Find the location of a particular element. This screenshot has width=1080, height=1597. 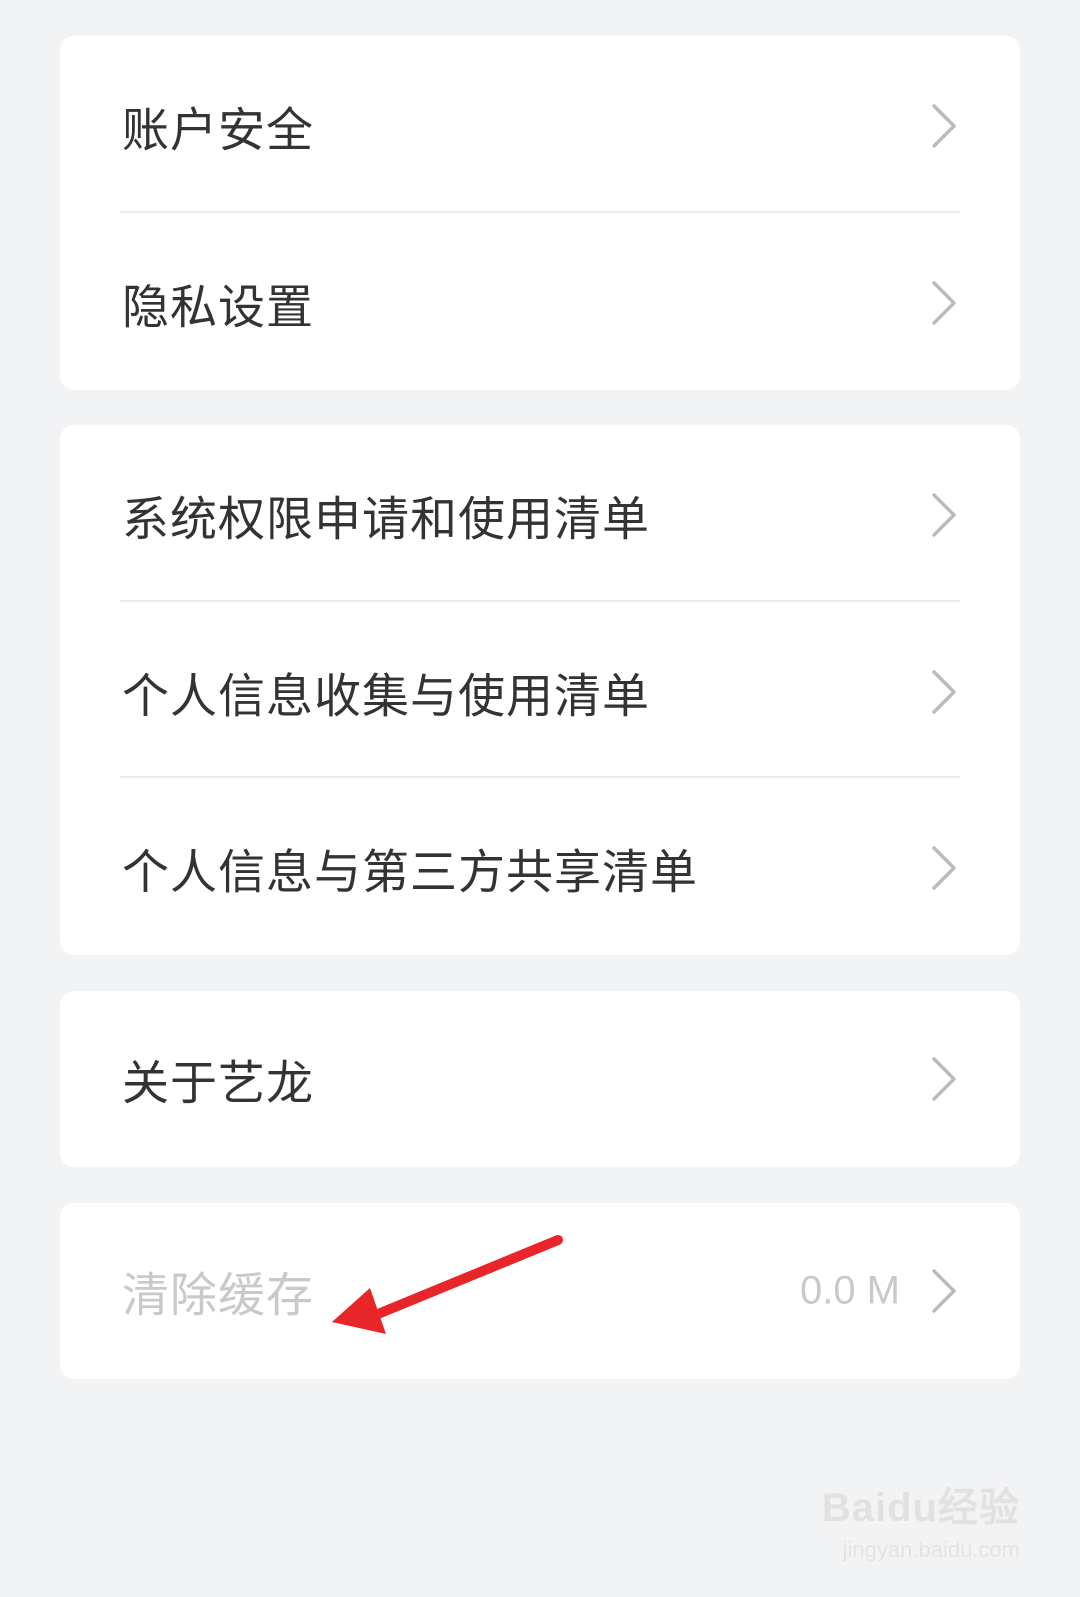

watermark-logo: Baidu经验 is located at coordinates (920, 1508).